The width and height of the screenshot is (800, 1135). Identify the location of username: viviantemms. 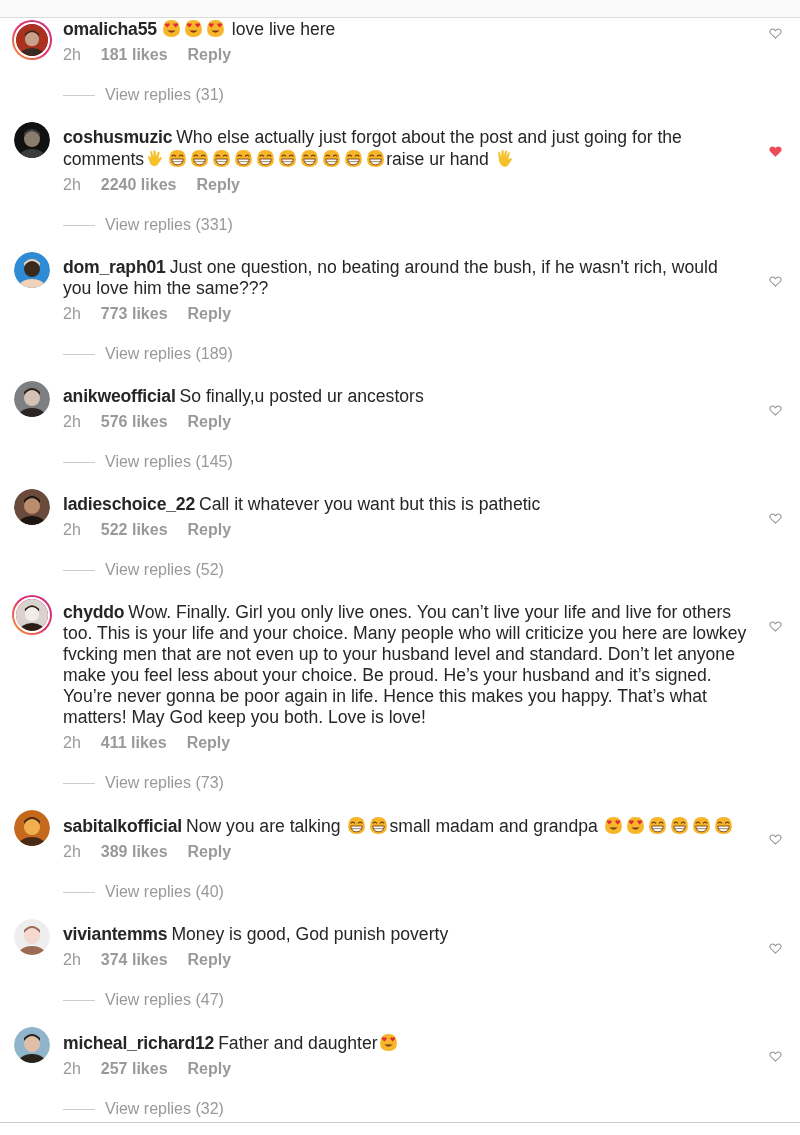
(115, 934).